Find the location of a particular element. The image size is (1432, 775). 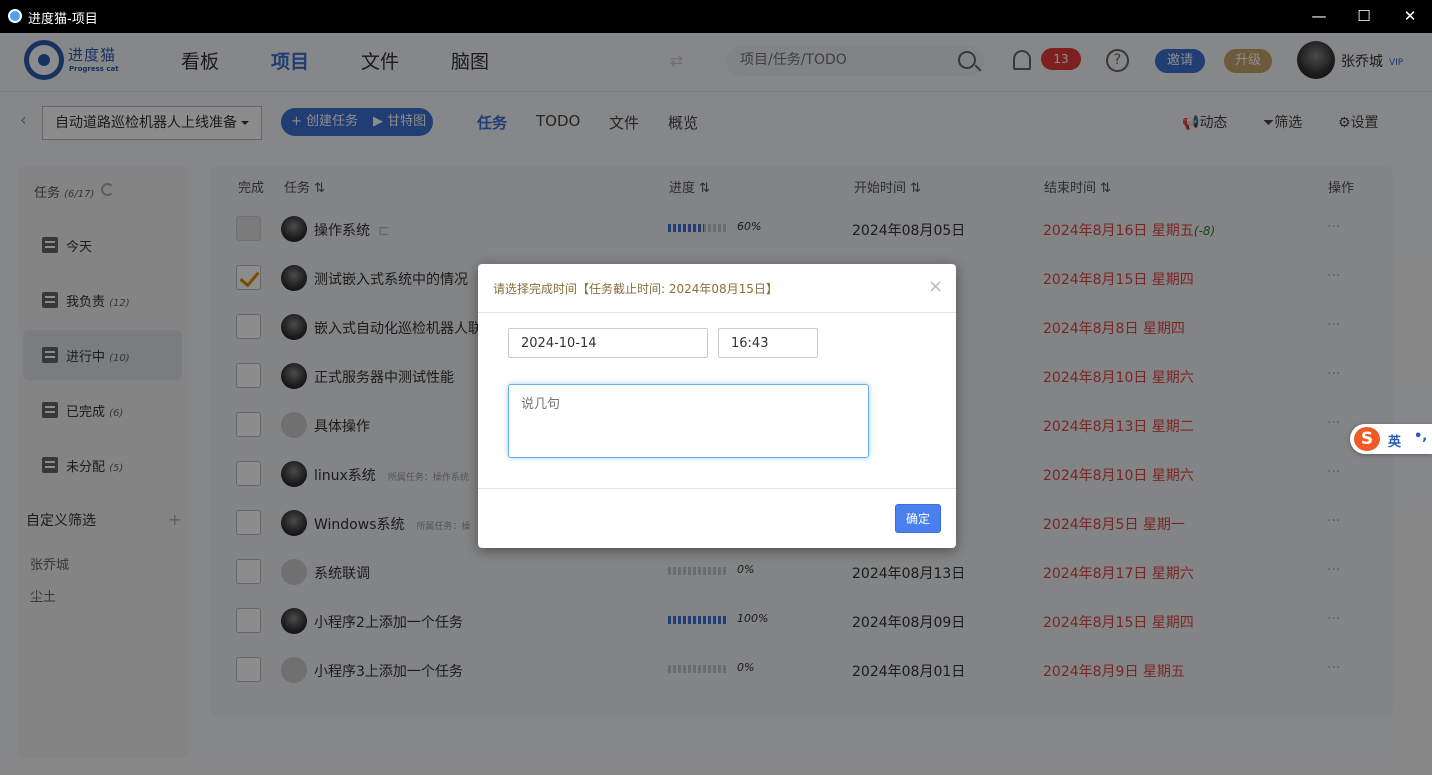

comment-textarea is located at coordinates (688, 421).